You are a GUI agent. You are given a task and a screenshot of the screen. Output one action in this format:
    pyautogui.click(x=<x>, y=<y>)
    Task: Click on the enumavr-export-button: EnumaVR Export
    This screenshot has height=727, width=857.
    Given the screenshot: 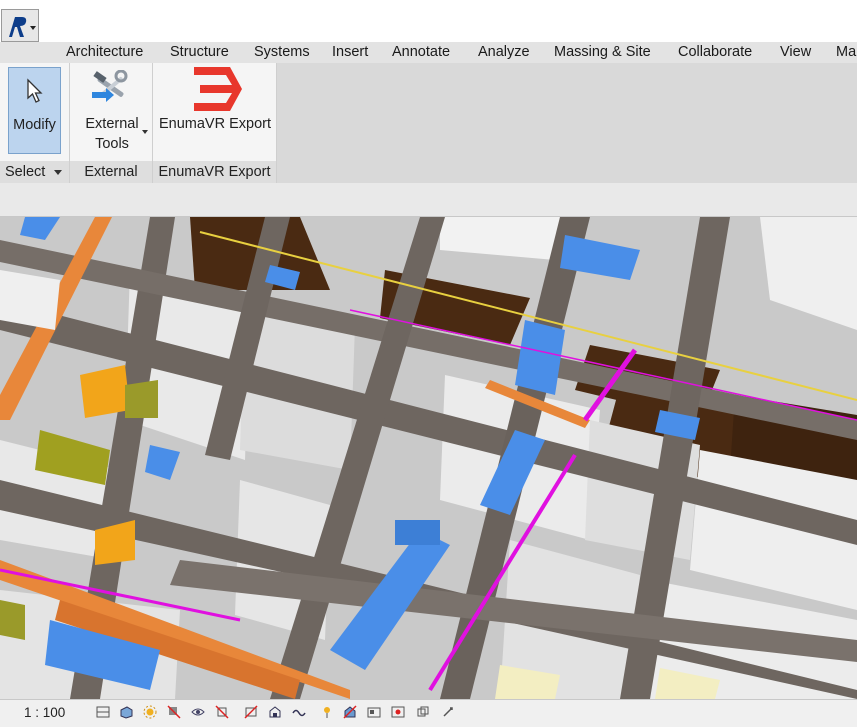 What is the action you would take?
    pyautogui.click(x=215, y=111)
    